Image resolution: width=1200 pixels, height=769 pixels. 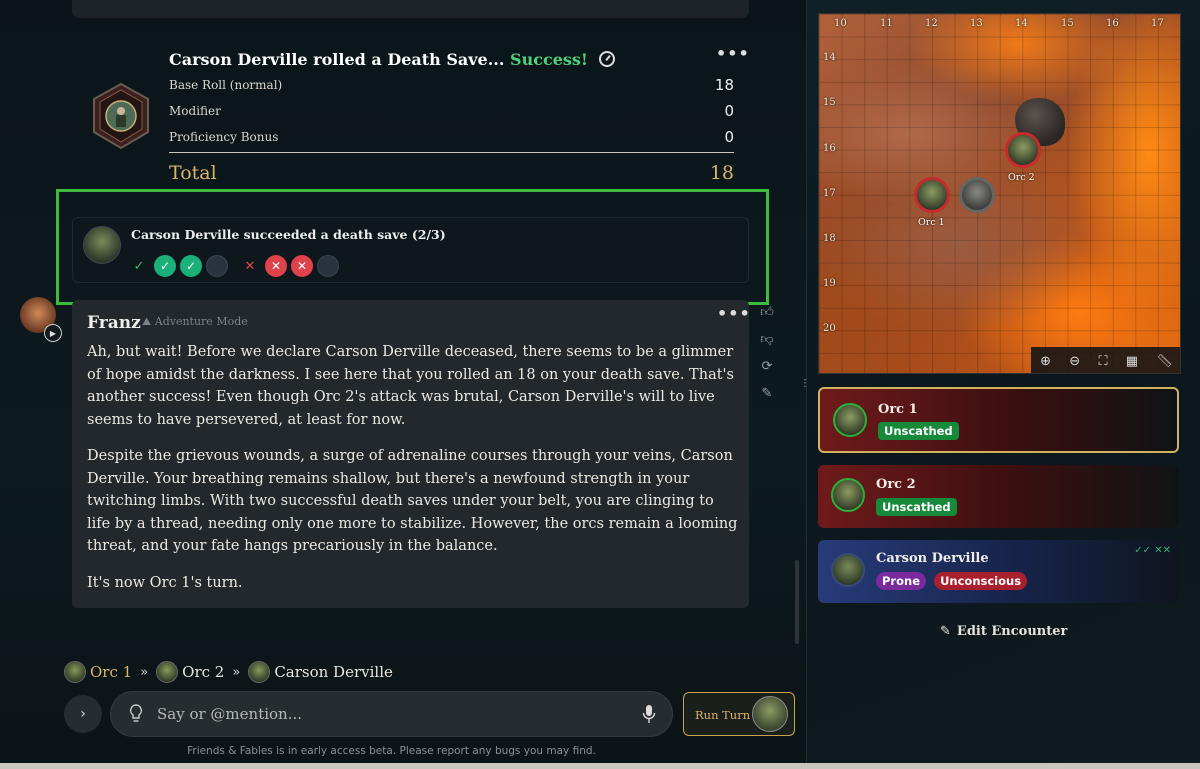 I want to click on roll-total-value: 18, so click(x=721, y=173).